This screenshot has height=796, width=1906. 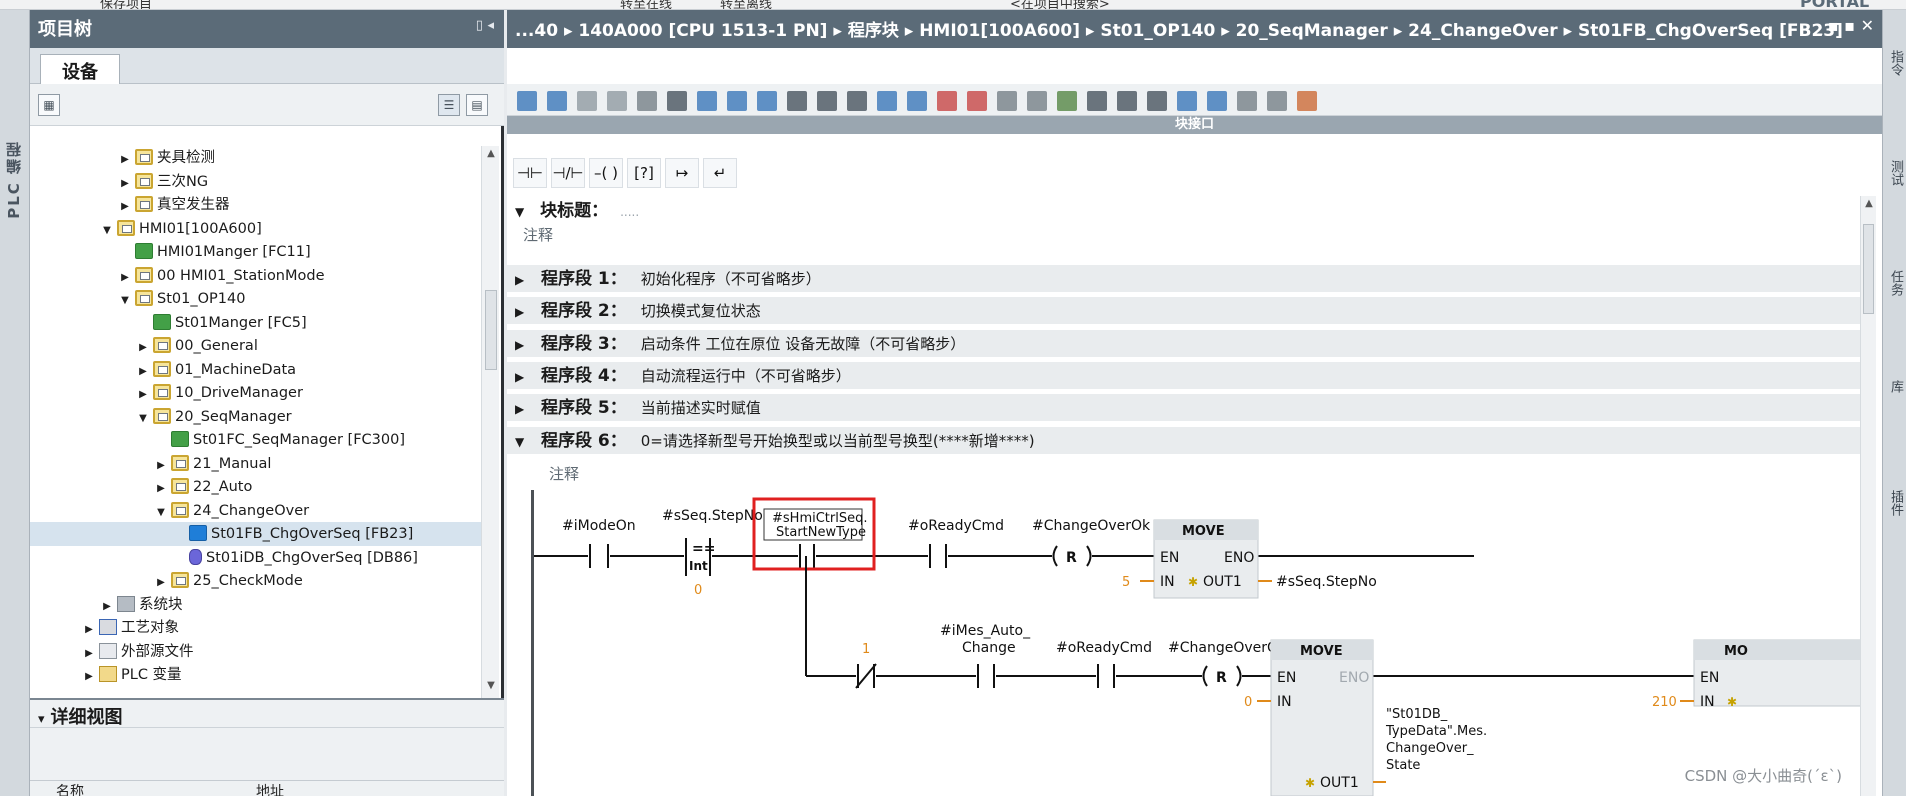 What do you see at coordinates (256, 276) in the screenshot?
I see `tree-item: ▶ 00 HMI01_StationMode` at bounding box center [256, 276].